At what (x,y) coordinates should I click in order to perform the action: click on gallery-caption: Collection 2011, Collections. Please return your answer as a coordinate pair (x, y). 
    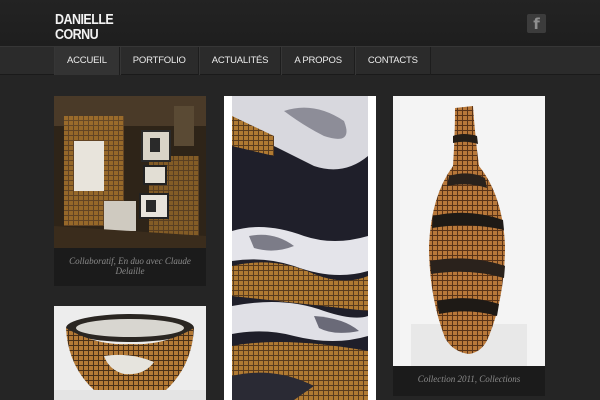
    Looking at the image, I should click on (469, 381).